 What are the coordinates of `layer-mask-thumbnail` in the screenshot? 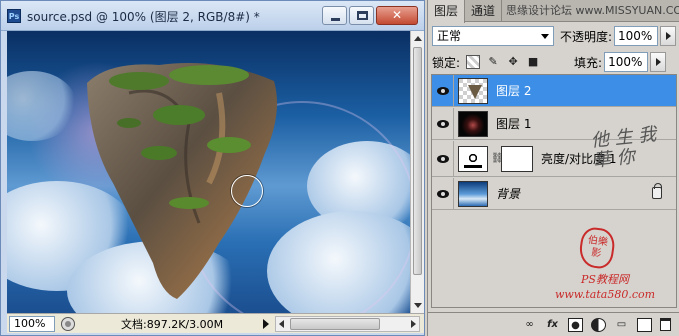 It's located at (517, 158).